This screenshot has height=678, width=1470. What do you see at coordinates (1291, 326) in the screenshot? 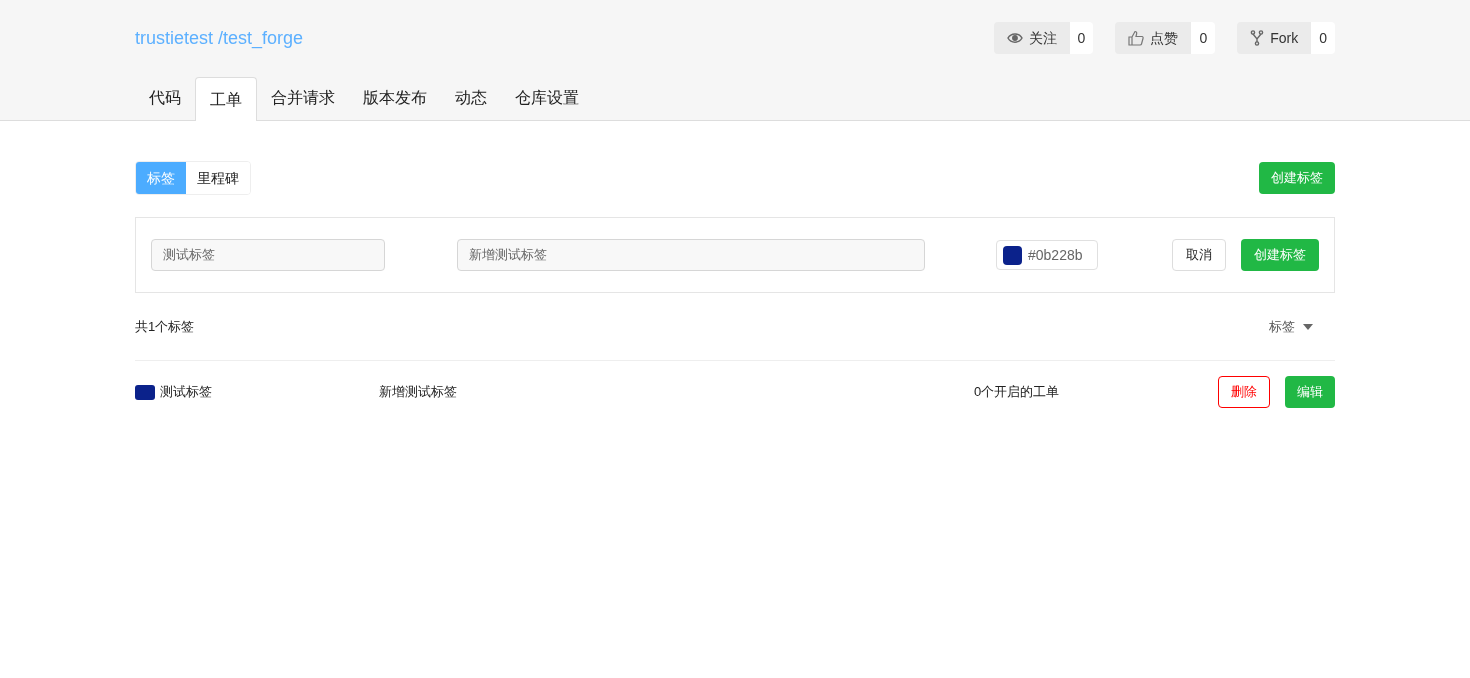
I see `sort-dropdown: 标签` at bounding box center [1291, 326].